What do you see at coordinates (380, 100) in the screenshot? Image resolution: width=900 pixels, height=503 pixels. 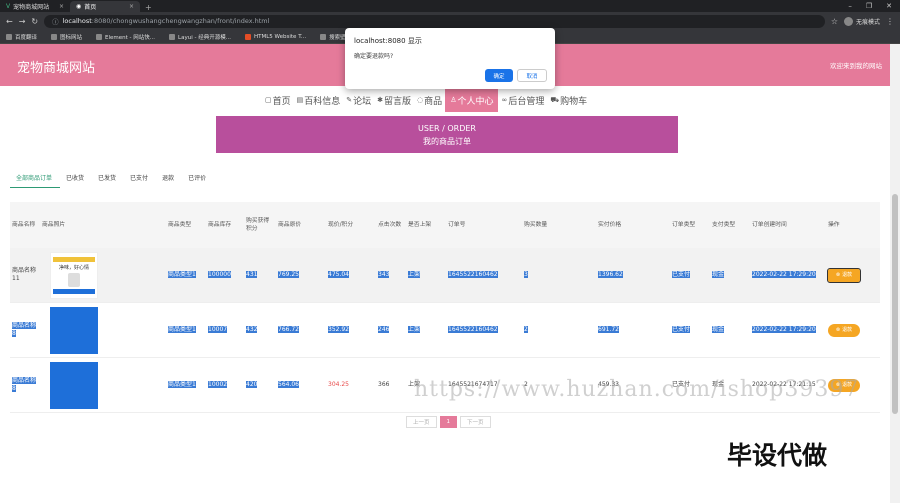 I see `star-icon: ✱` at bounding box center [380, 100].